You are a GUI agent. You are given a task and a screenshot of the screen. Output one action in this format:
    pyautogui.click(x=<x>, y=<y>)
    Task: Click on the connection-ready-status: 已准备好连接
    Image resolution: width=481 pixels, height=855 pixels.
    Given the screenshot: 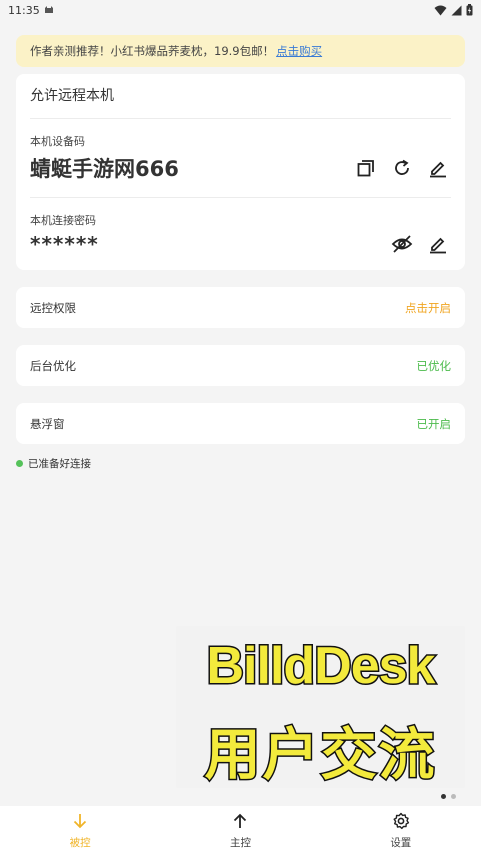 What is the action you would take?
    pyautogui.click(x=53, y=463)
    